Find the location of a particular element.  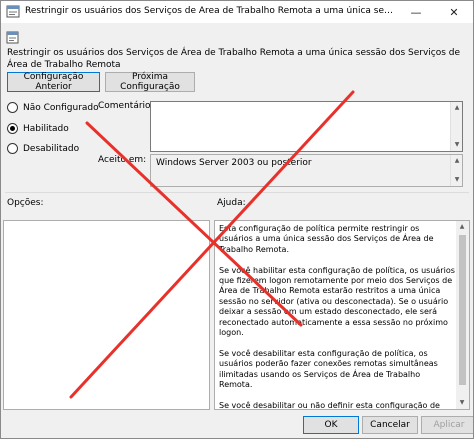

supported-on-label: Aceito em: is located at coordinates (122, 160).